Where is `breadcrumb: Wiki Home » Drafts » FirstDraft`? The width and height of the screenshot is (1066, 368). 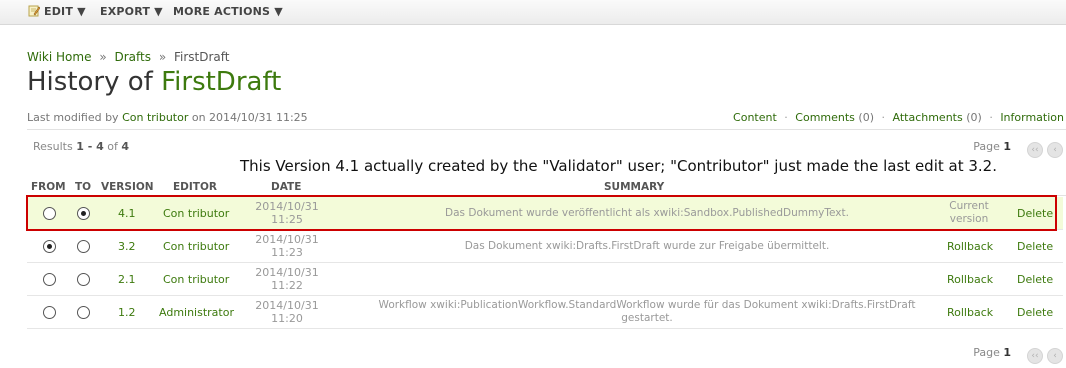
breadcrumb: Wiki Home » Drafts » FirstDraft is located at coordinates (128, 57).